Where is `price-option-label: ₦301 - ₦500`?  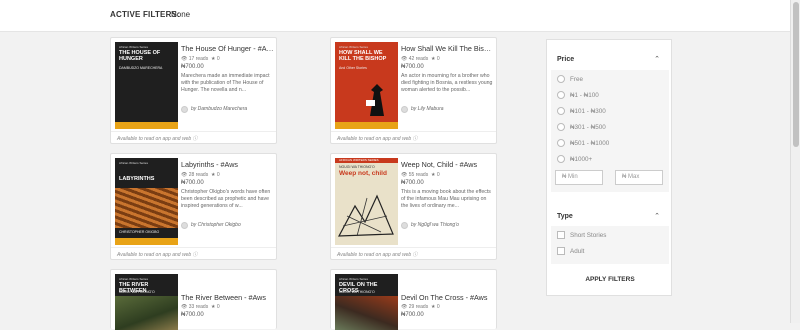 price-option-label: ₦301 - ₦500 is located at coordinates (588, 127).